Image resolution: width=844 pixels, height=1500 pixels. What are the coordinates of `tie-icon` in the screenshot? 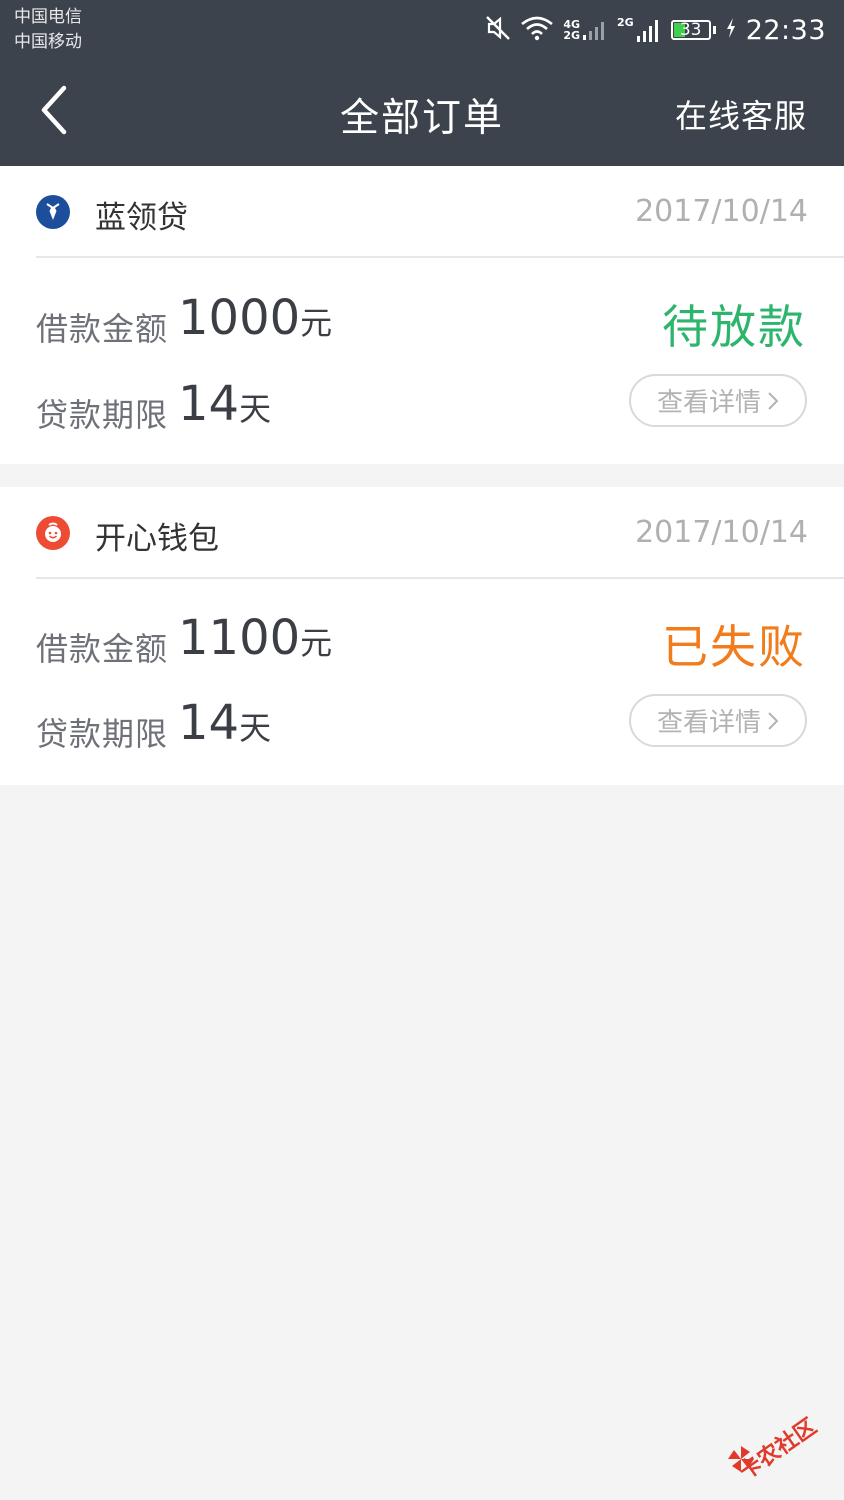 It's located at (53, 212).